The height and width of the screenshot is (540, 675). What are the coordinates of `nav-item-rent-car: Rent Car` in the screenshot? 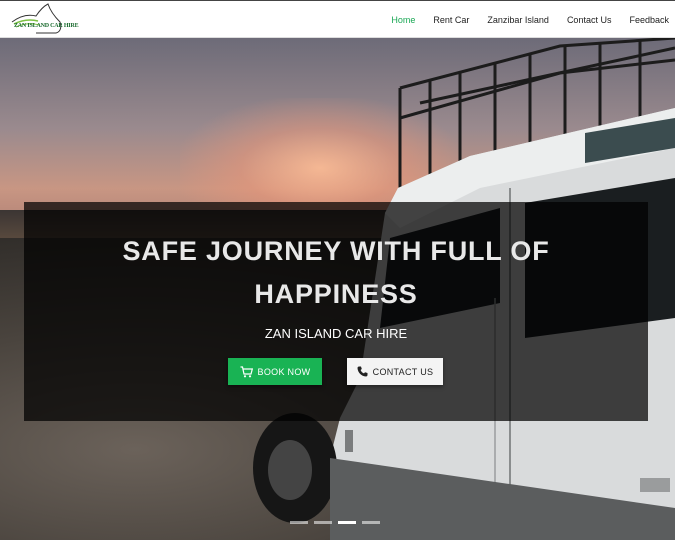 It's located at (451, 20).